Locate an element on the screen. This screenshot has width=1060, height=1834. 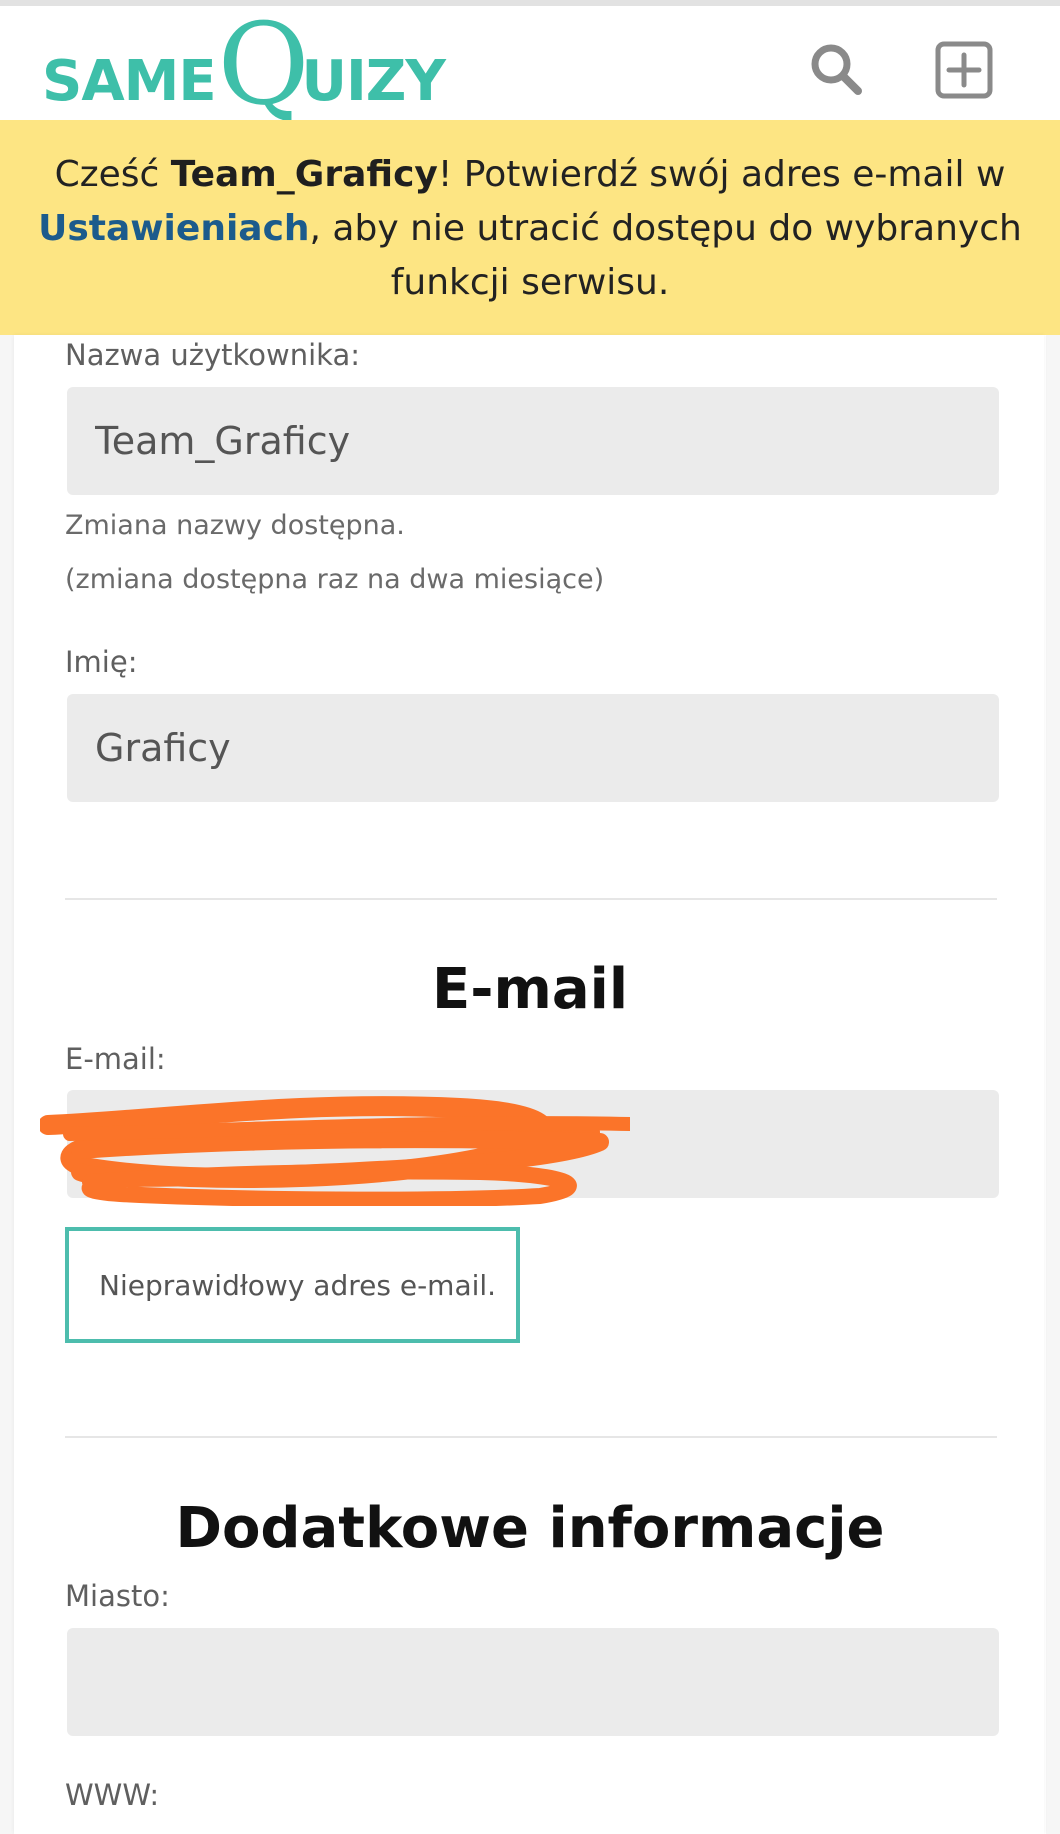
username-input is located at coordinates (533, 441).